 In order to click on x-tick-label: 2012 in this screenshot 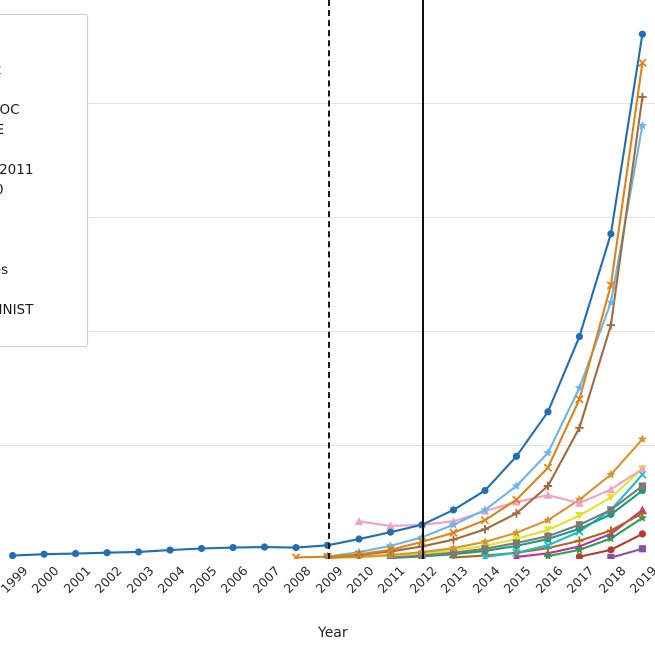, I will do `click(423, 580)`.